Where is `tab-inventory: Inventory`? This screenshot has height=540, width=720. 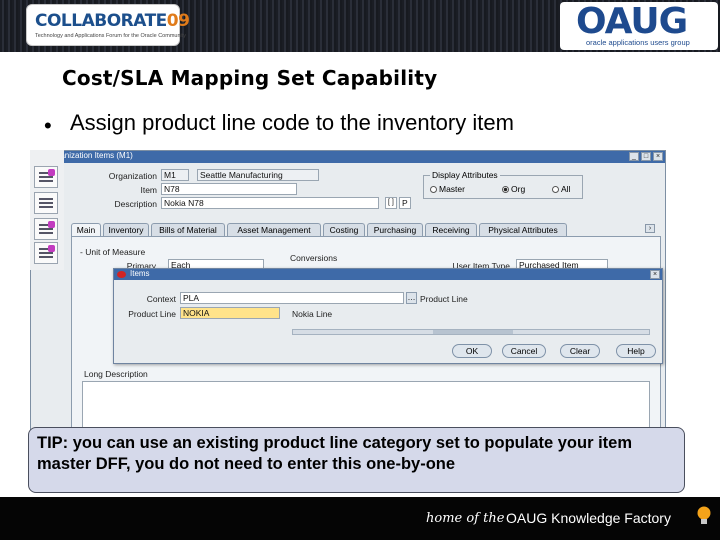
tab-inventory: Inventory is located at coordinates (126, 229).